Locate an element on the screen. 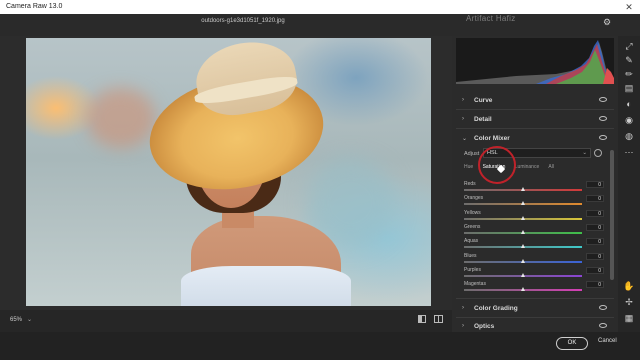  section-label: Curve is located at coordinates (483, 100).